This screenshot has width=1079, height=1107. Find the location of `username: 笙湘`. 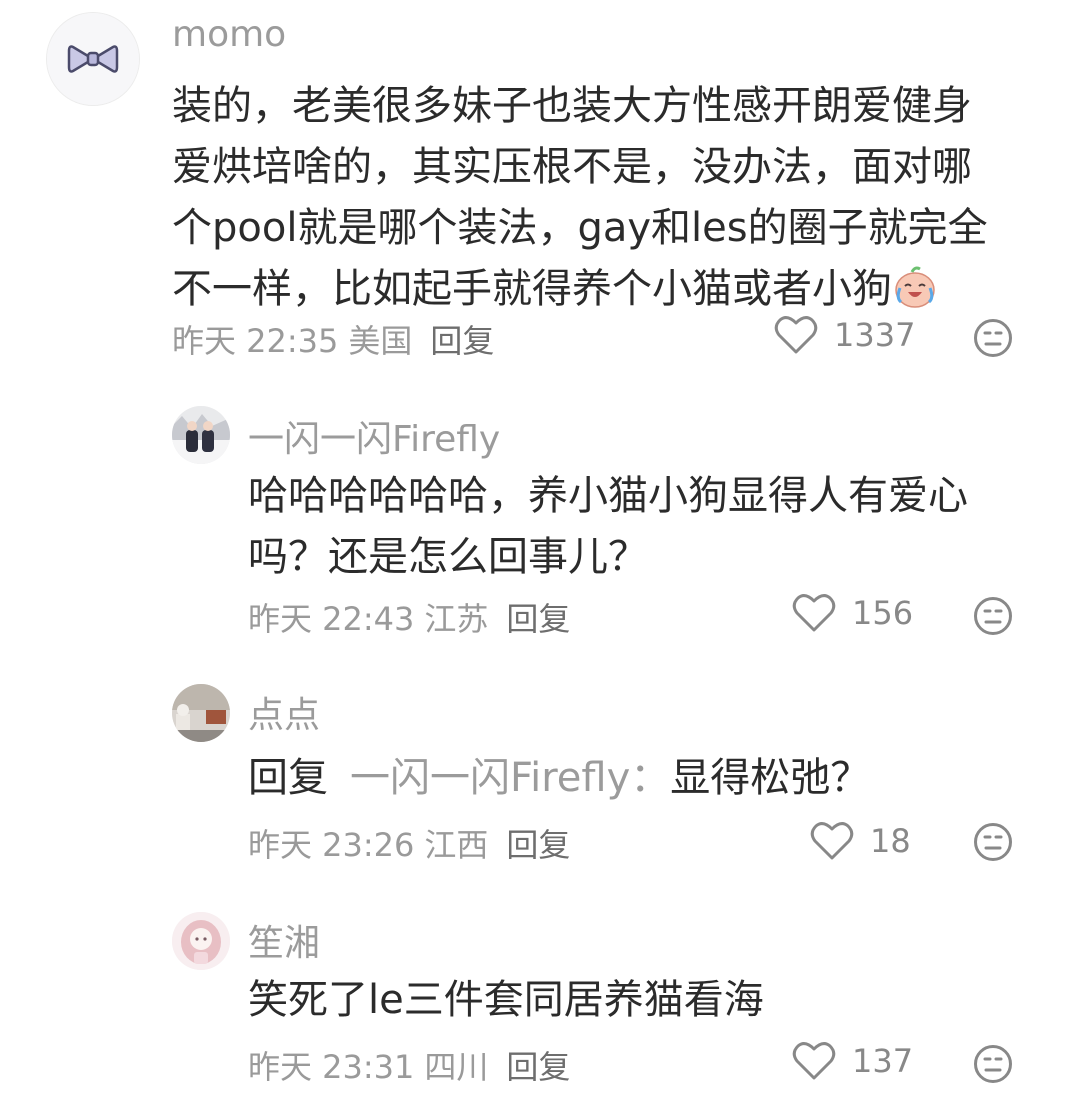

username: 笙湘 is located at coordinates (284, 940).